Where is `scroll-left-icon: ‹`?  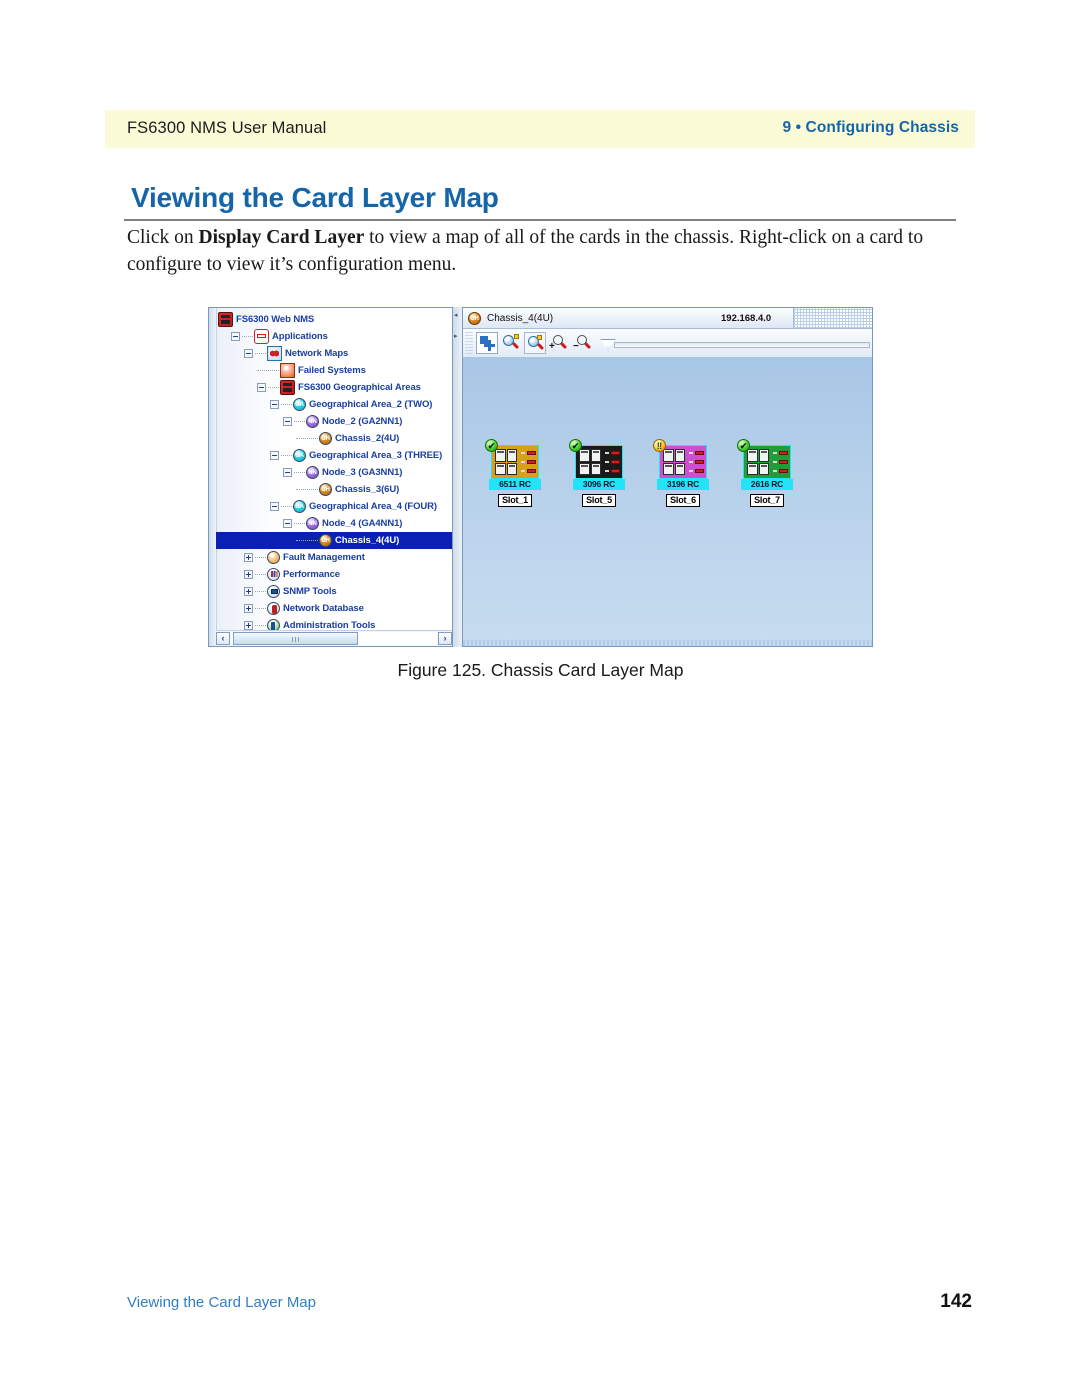
scroll-left-icon: ‹ is located at coordinates (223, 638).